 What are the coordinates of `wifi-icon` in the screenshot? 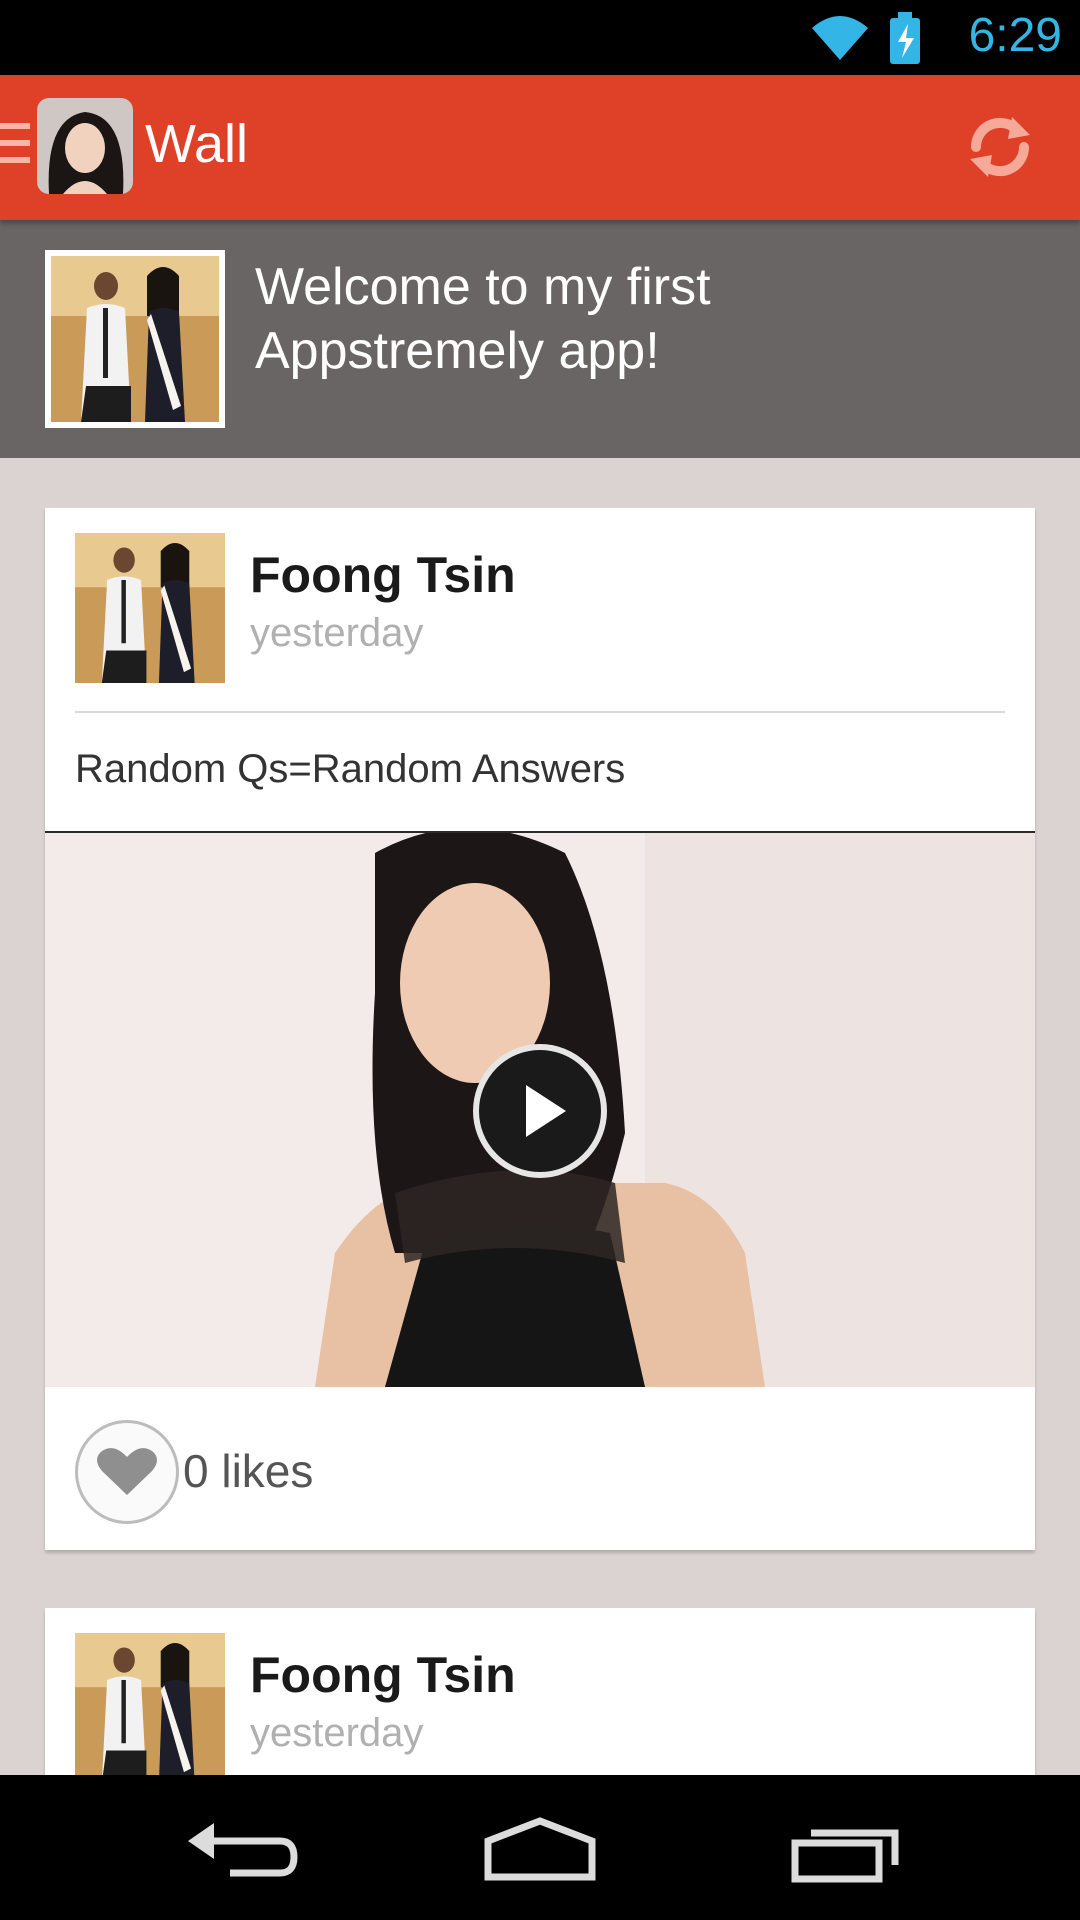 It's located at (840, 38).